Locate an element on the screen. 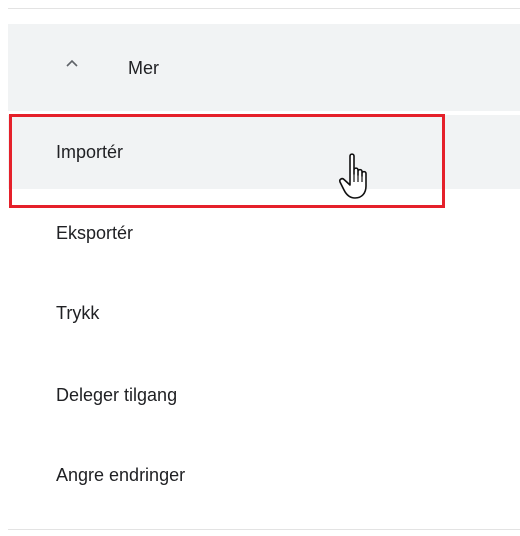 The height and width of the screenshot is (536, 520). menu-item-export: Eksportér is located at coordinates (264, 233).